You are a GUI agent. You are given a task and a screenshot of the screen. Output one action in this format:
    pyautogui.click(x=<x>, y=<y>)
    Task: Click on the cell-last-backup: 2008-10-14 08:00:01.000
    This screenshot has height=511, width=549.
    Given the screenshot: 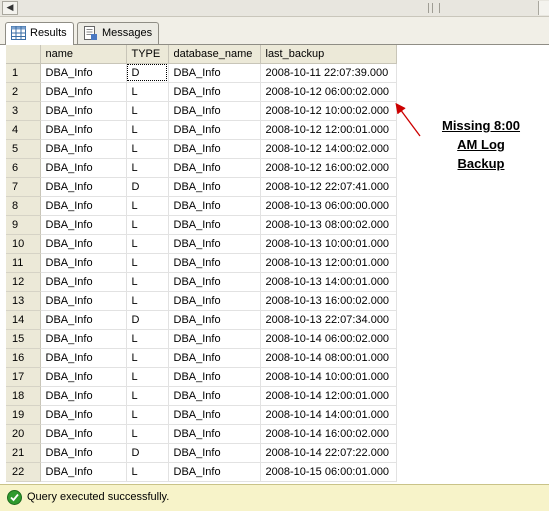 What is the action you would take?
    pyautogui.click(x=328, y=358)
    